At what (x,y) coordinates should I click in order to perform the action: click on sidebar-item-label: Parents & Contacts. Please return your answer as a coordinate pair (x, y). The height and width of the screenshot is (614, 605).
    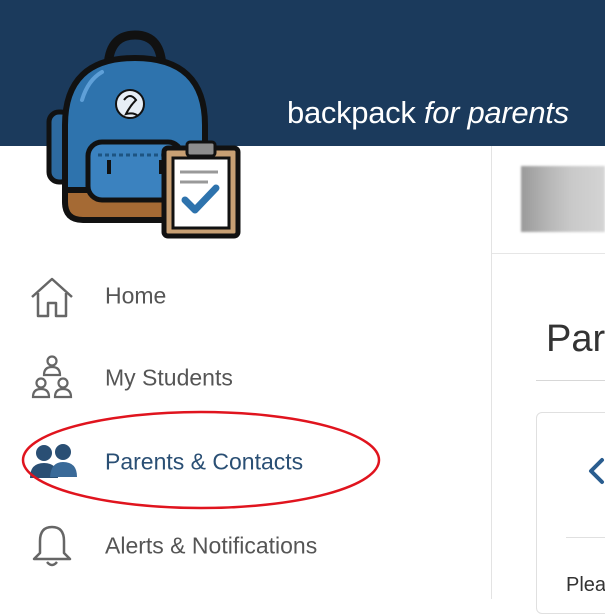
    Looking at the image, I should click on (204, 461).